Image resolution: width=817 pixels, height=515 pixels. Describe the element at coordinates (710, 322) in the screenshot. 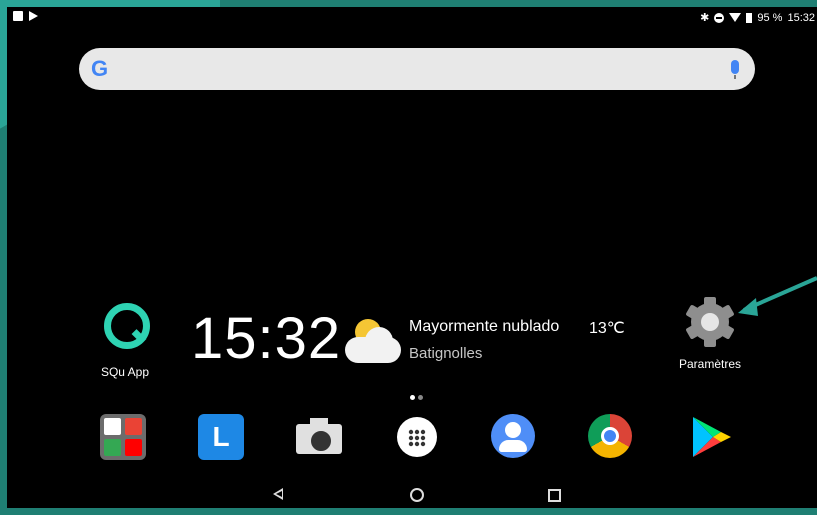

I see `gear-icon` at that location.